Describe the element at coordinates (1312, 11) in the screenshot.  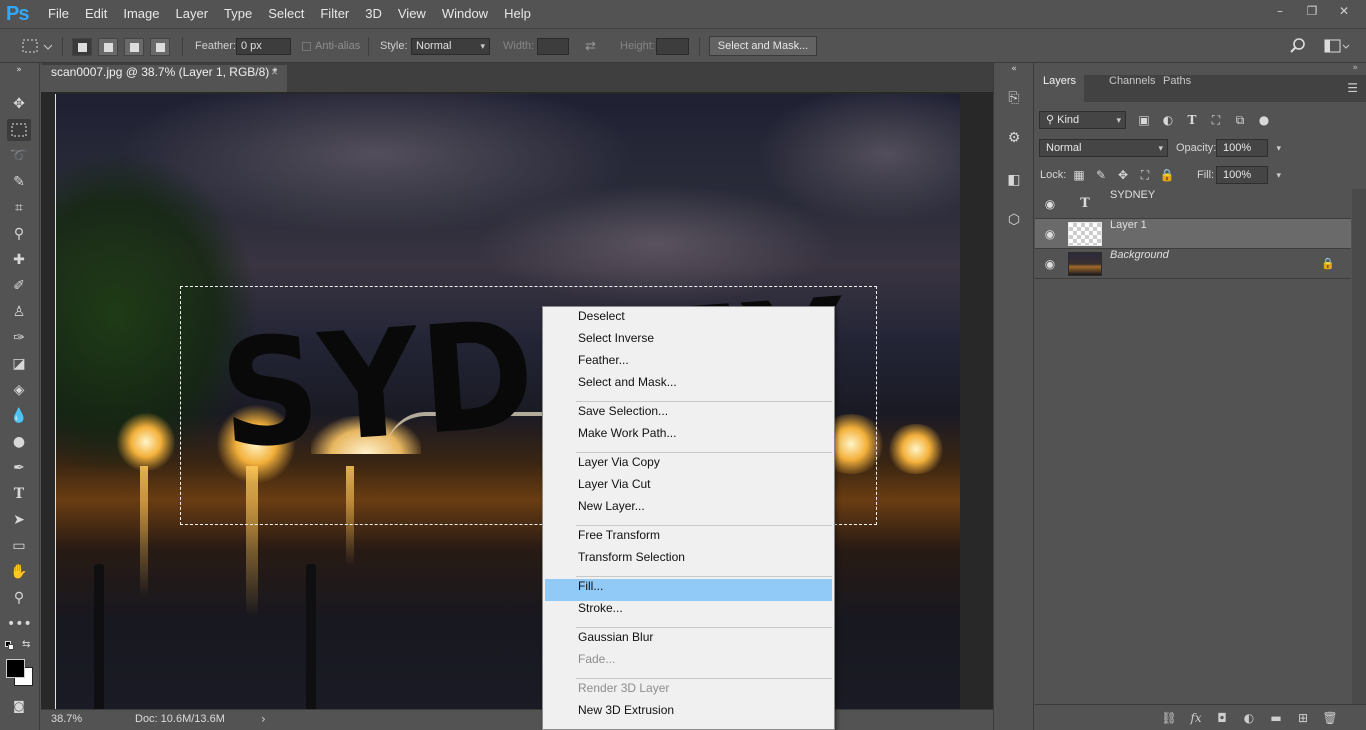
I see `restore-button: ❐` at that location.